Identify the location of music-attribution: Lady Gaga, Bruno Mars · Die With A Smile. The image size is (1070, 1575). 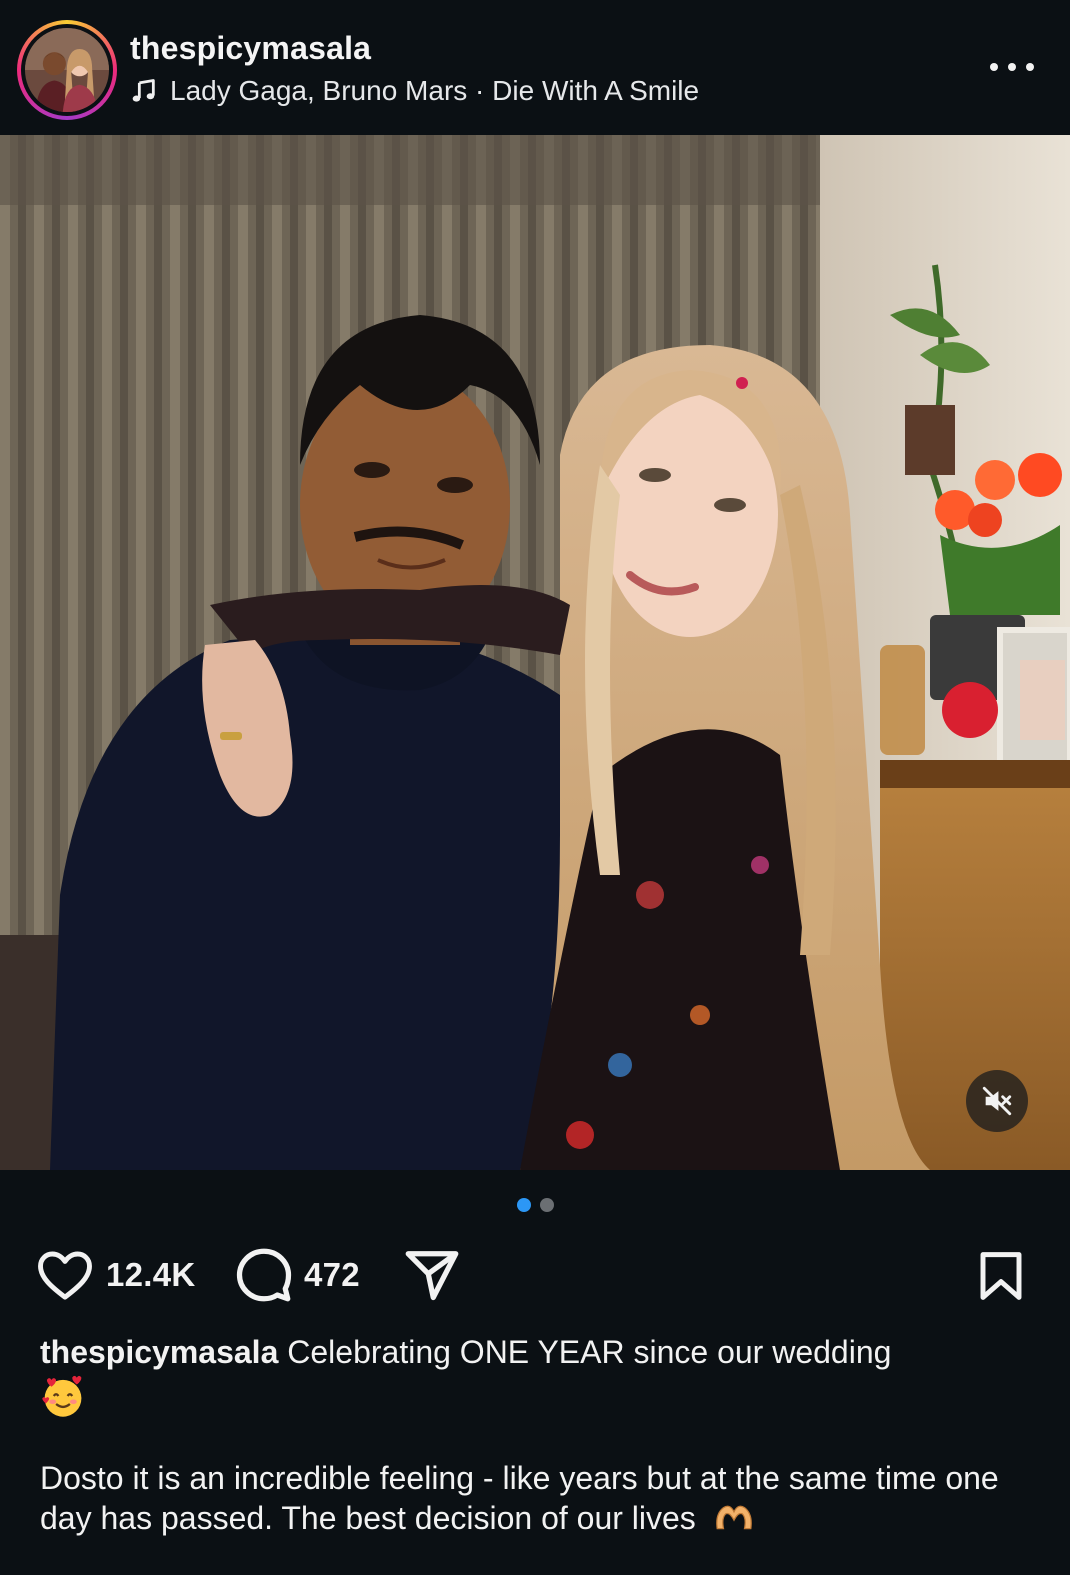
(414, 91).